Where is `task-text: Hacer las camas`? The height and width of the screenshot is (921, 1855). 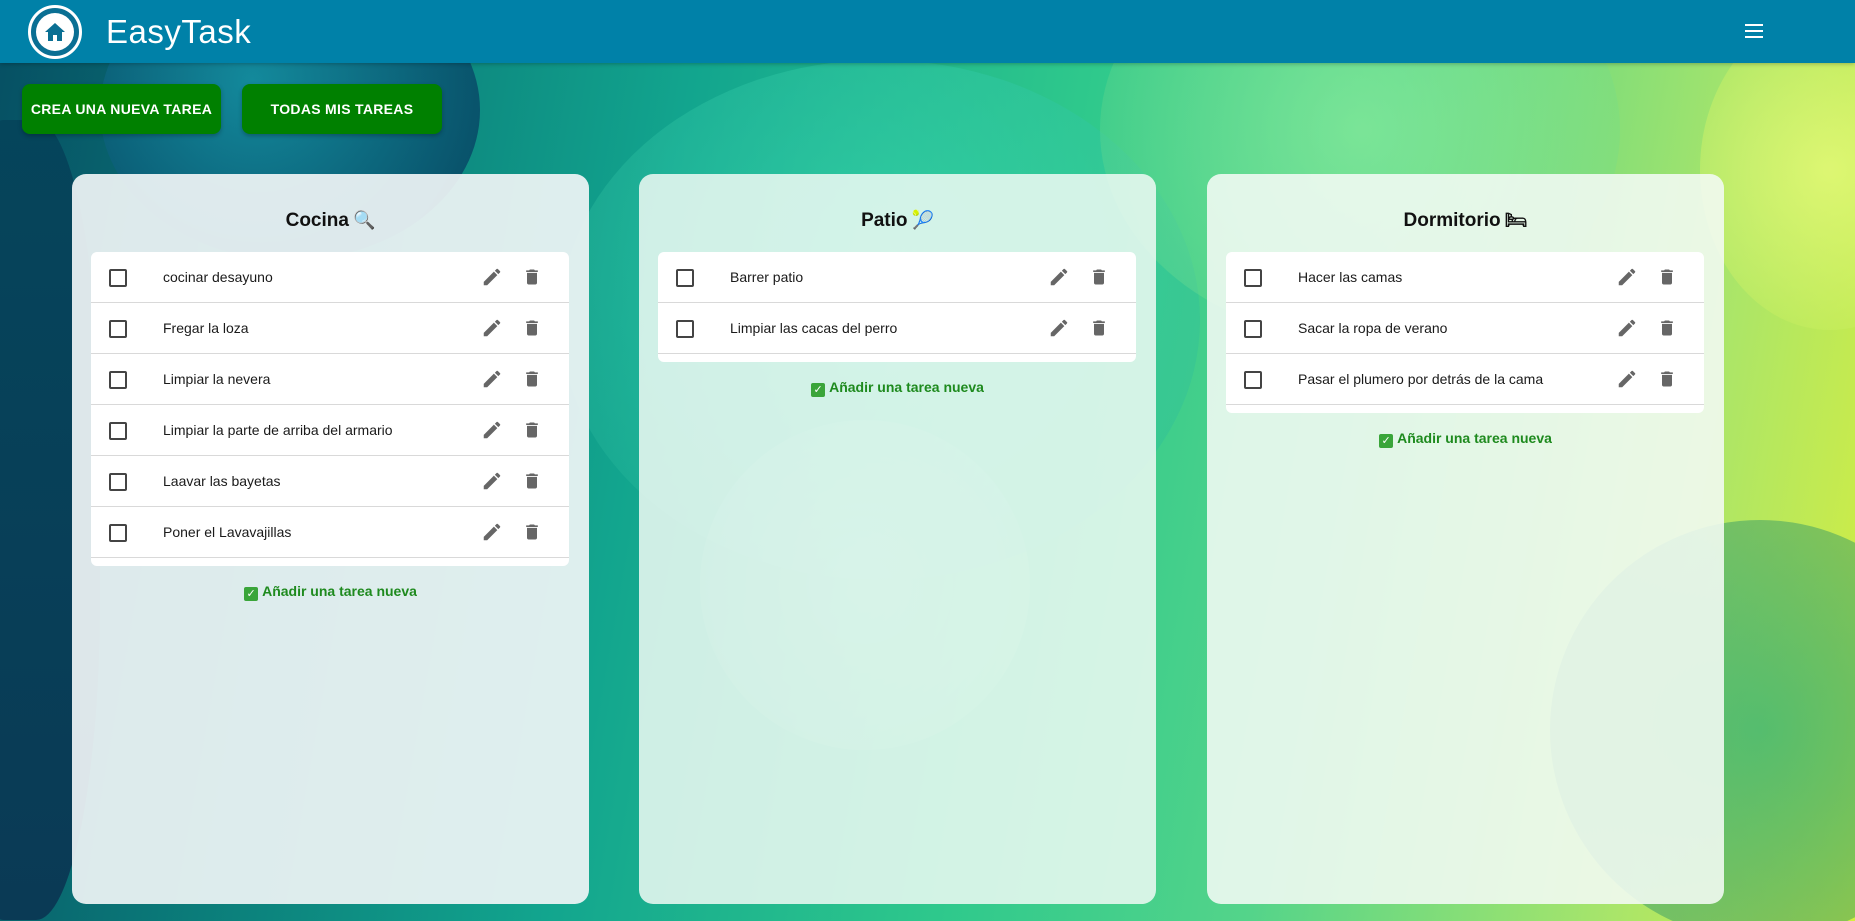
task-text: Hacer las camas is located at coordinates (1350, 277).